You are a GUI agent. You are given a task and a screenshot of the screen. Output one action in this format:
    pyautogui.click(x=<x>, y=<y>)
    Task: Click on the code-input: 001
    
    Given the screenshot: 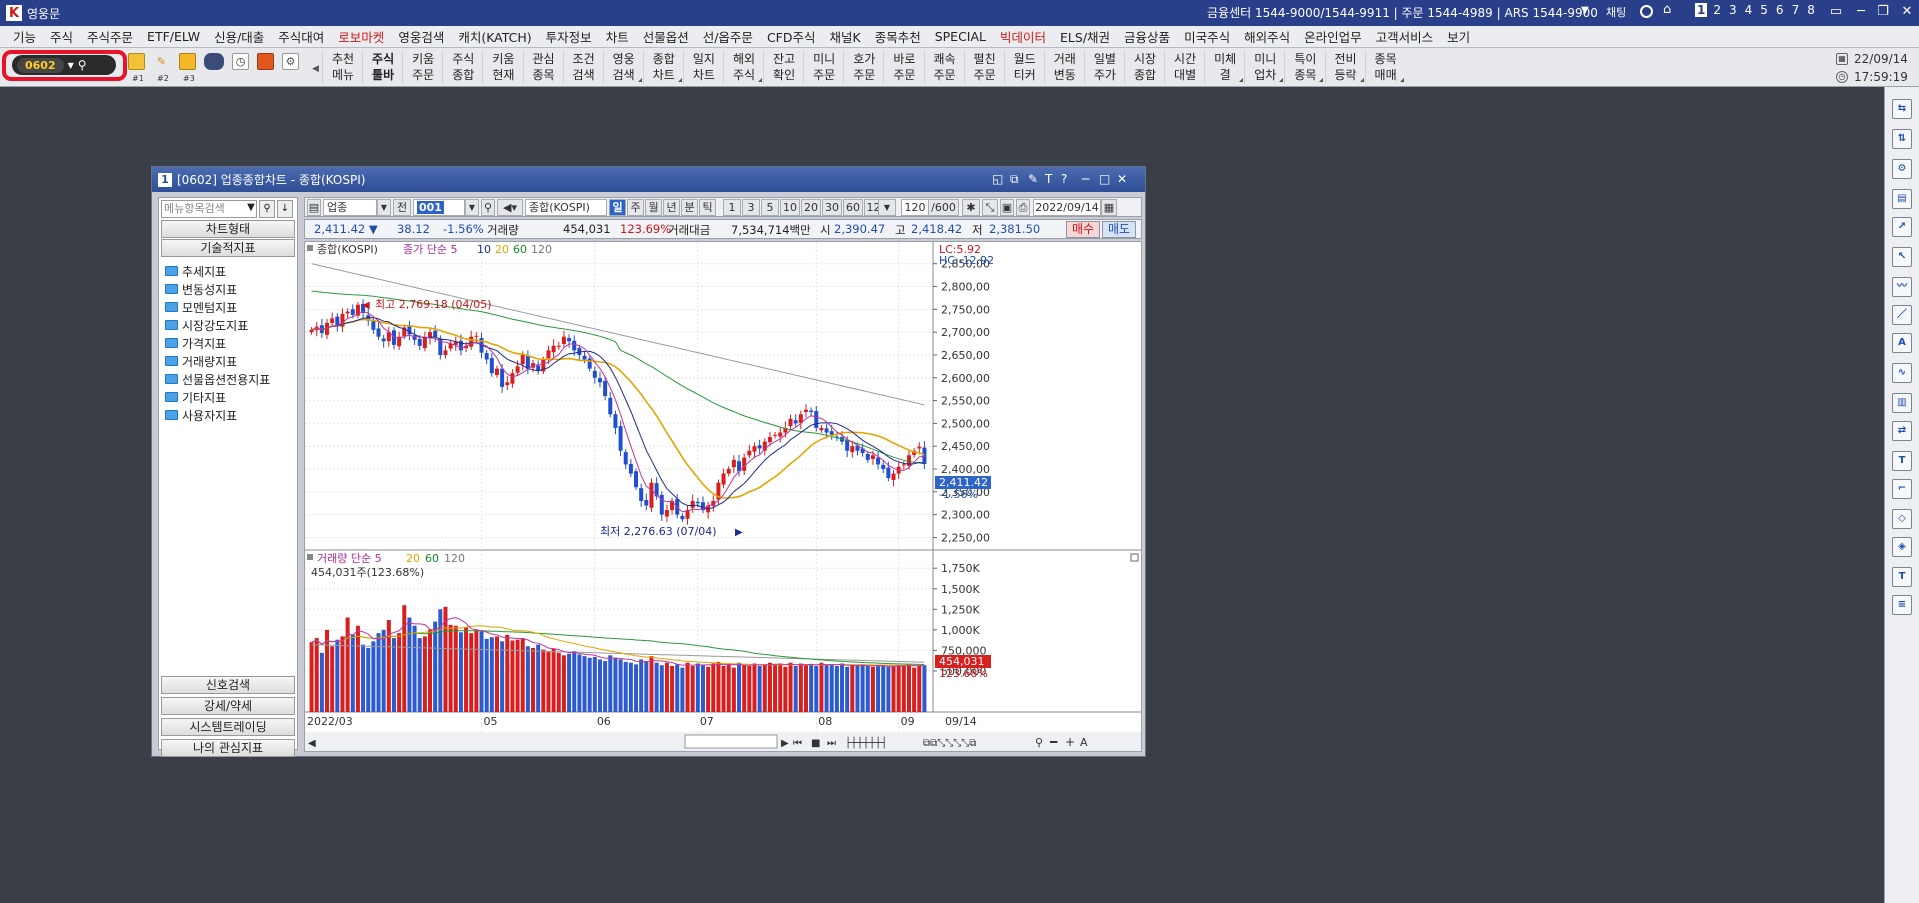 What is the action you would take?
    pyautogui.click(x=439, y=207)
    